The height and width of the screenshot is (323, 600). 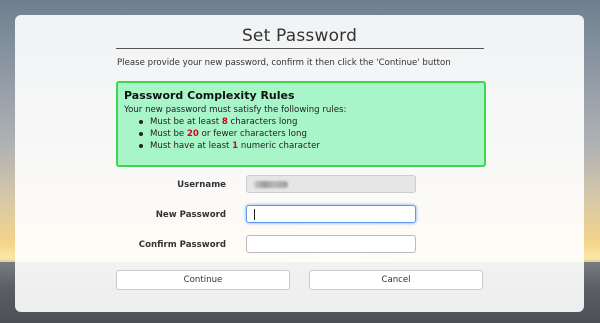 I want to click on rule-item: Must be at least 8 characters long, so click(x=229, y=122).